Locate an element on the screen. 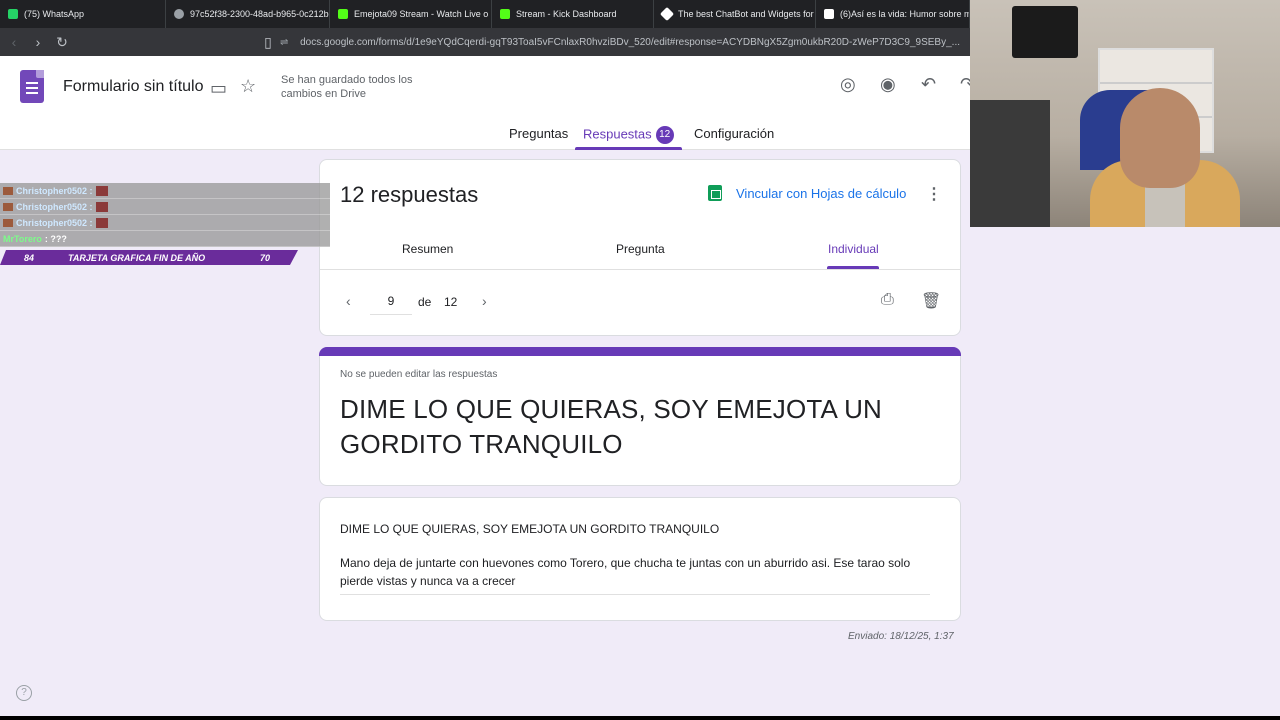 The height and width of the screenshot is (720, 1280). divider is located at coordinates (640, 269).